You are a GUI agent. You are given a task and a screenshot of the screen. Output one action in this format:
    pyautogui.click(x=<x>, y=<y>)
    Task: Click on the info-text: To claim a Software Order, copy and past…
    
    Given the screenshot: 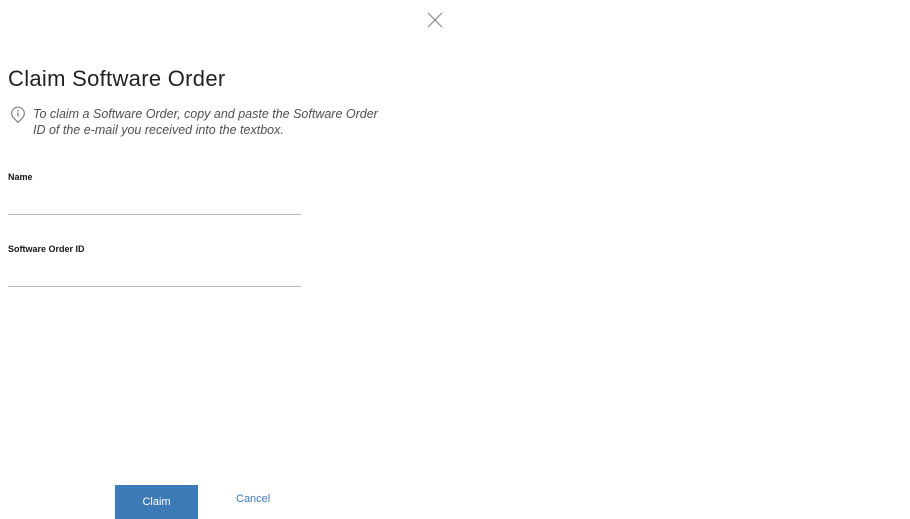 What is the action you would take?
    pyautogui.click(x=205, y=122)
    